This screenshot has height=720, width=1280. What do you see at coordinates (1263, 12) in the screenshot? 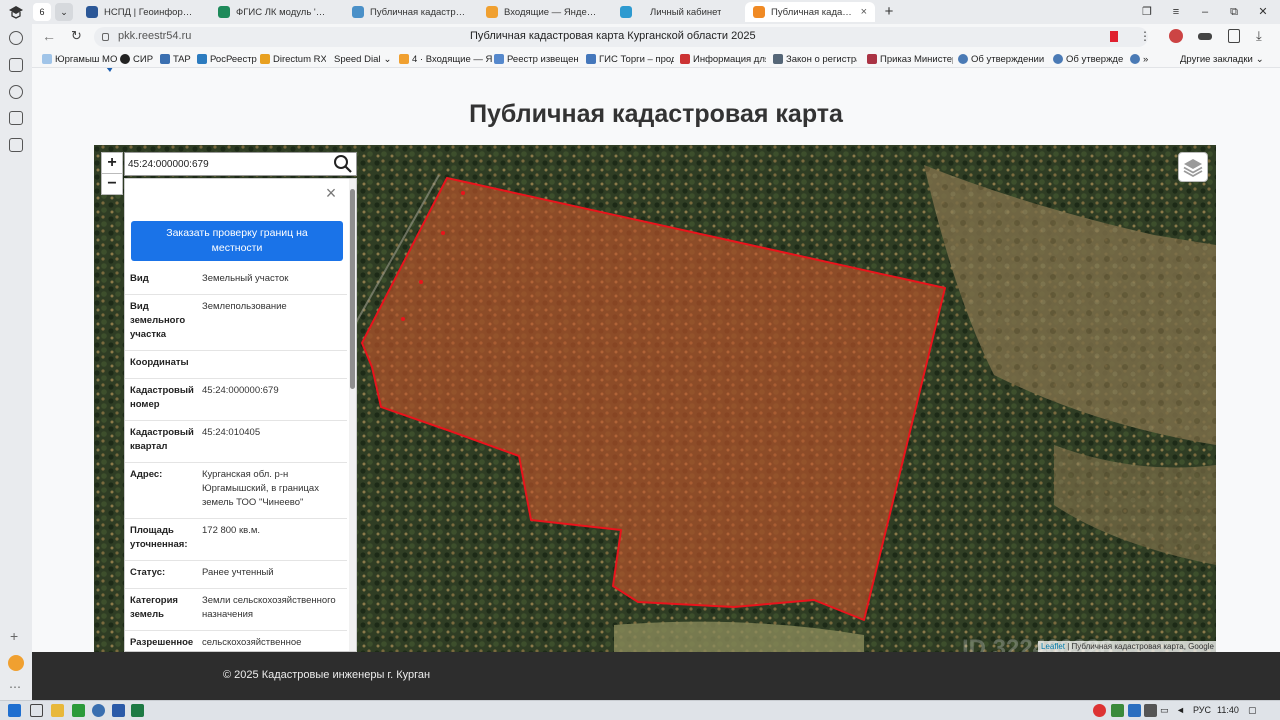
I see `close-window-icon: ✕` at bounding box center [1263, 12].